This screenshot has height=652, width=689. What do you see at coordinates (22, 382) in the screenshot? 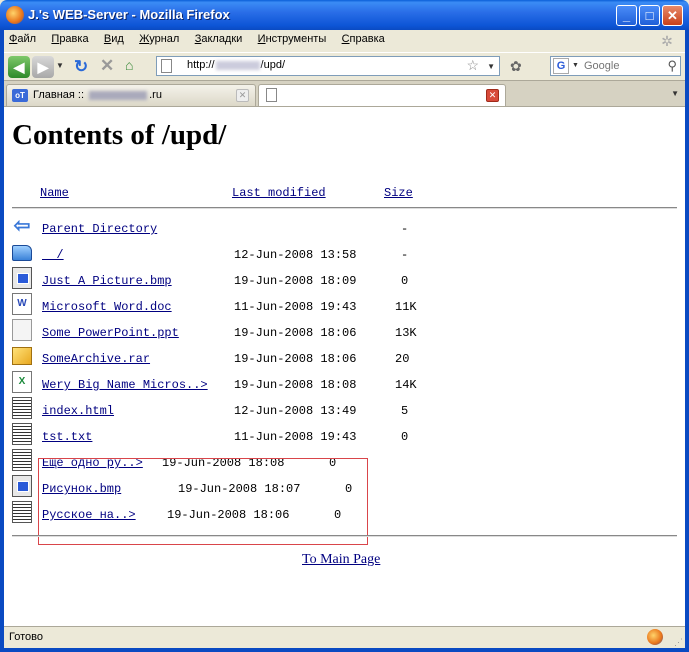
I see `excel-file-icon: X` at bounding box center [22, 382].